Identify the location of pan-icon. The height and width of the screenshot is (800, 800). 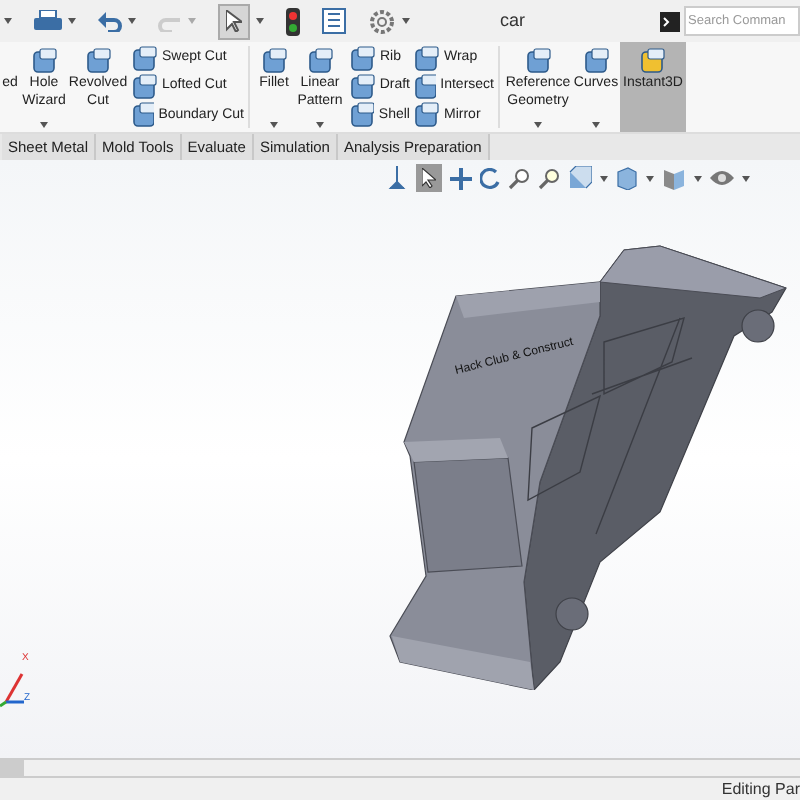
(461, 178).